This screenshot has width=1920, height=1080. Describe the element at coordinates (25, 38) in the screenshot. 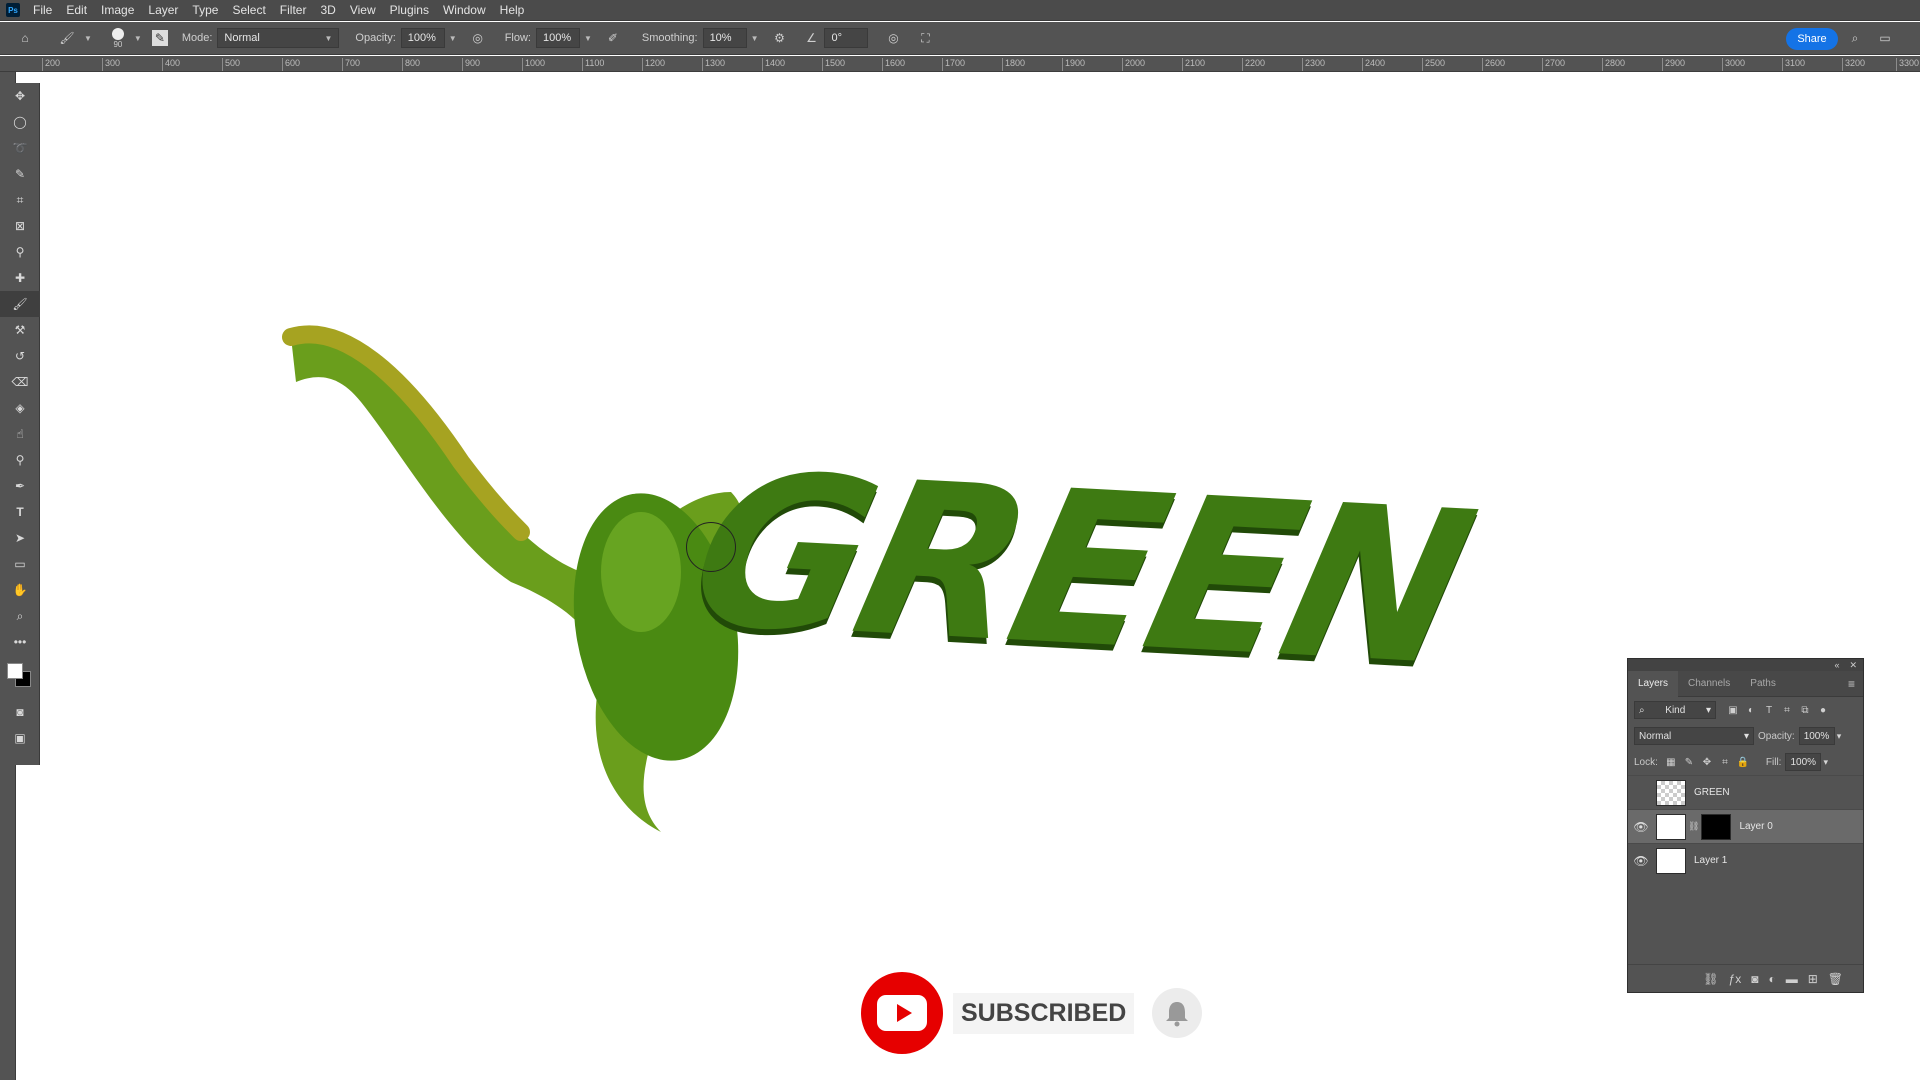

I see `home-icon: ⌂` at that location.